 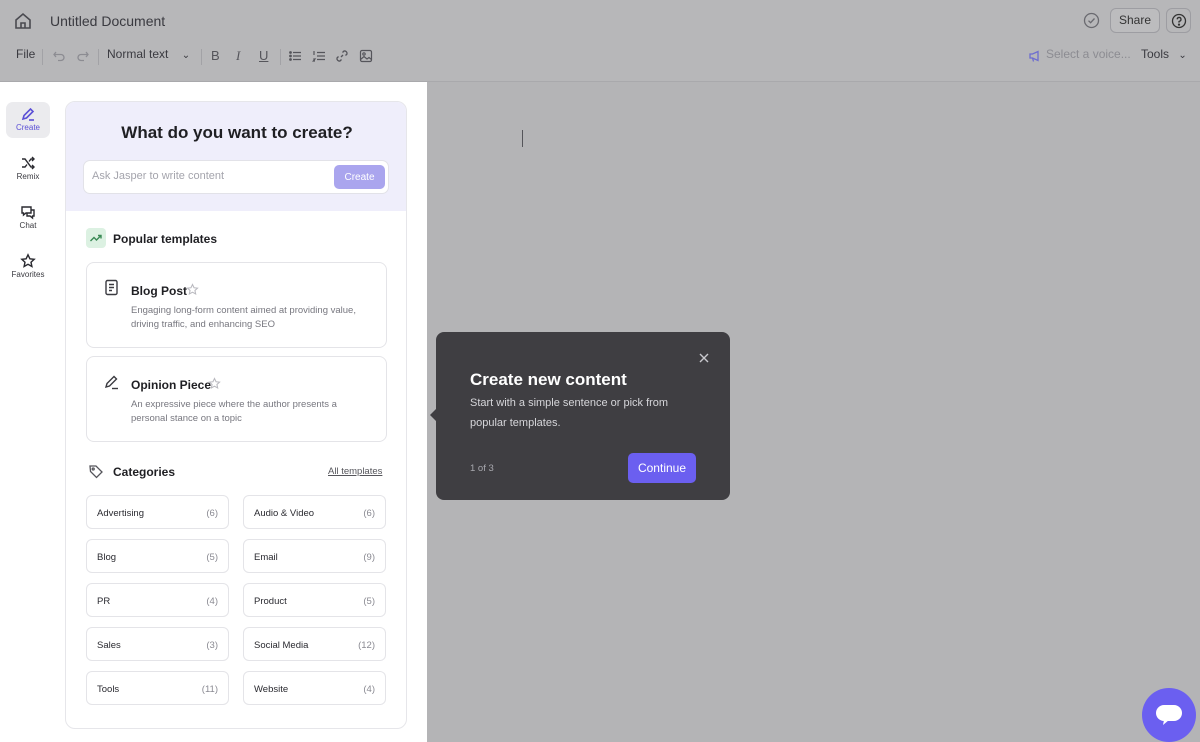 I want to click on chat-bubble-icon, so click(x=1169, y=715).